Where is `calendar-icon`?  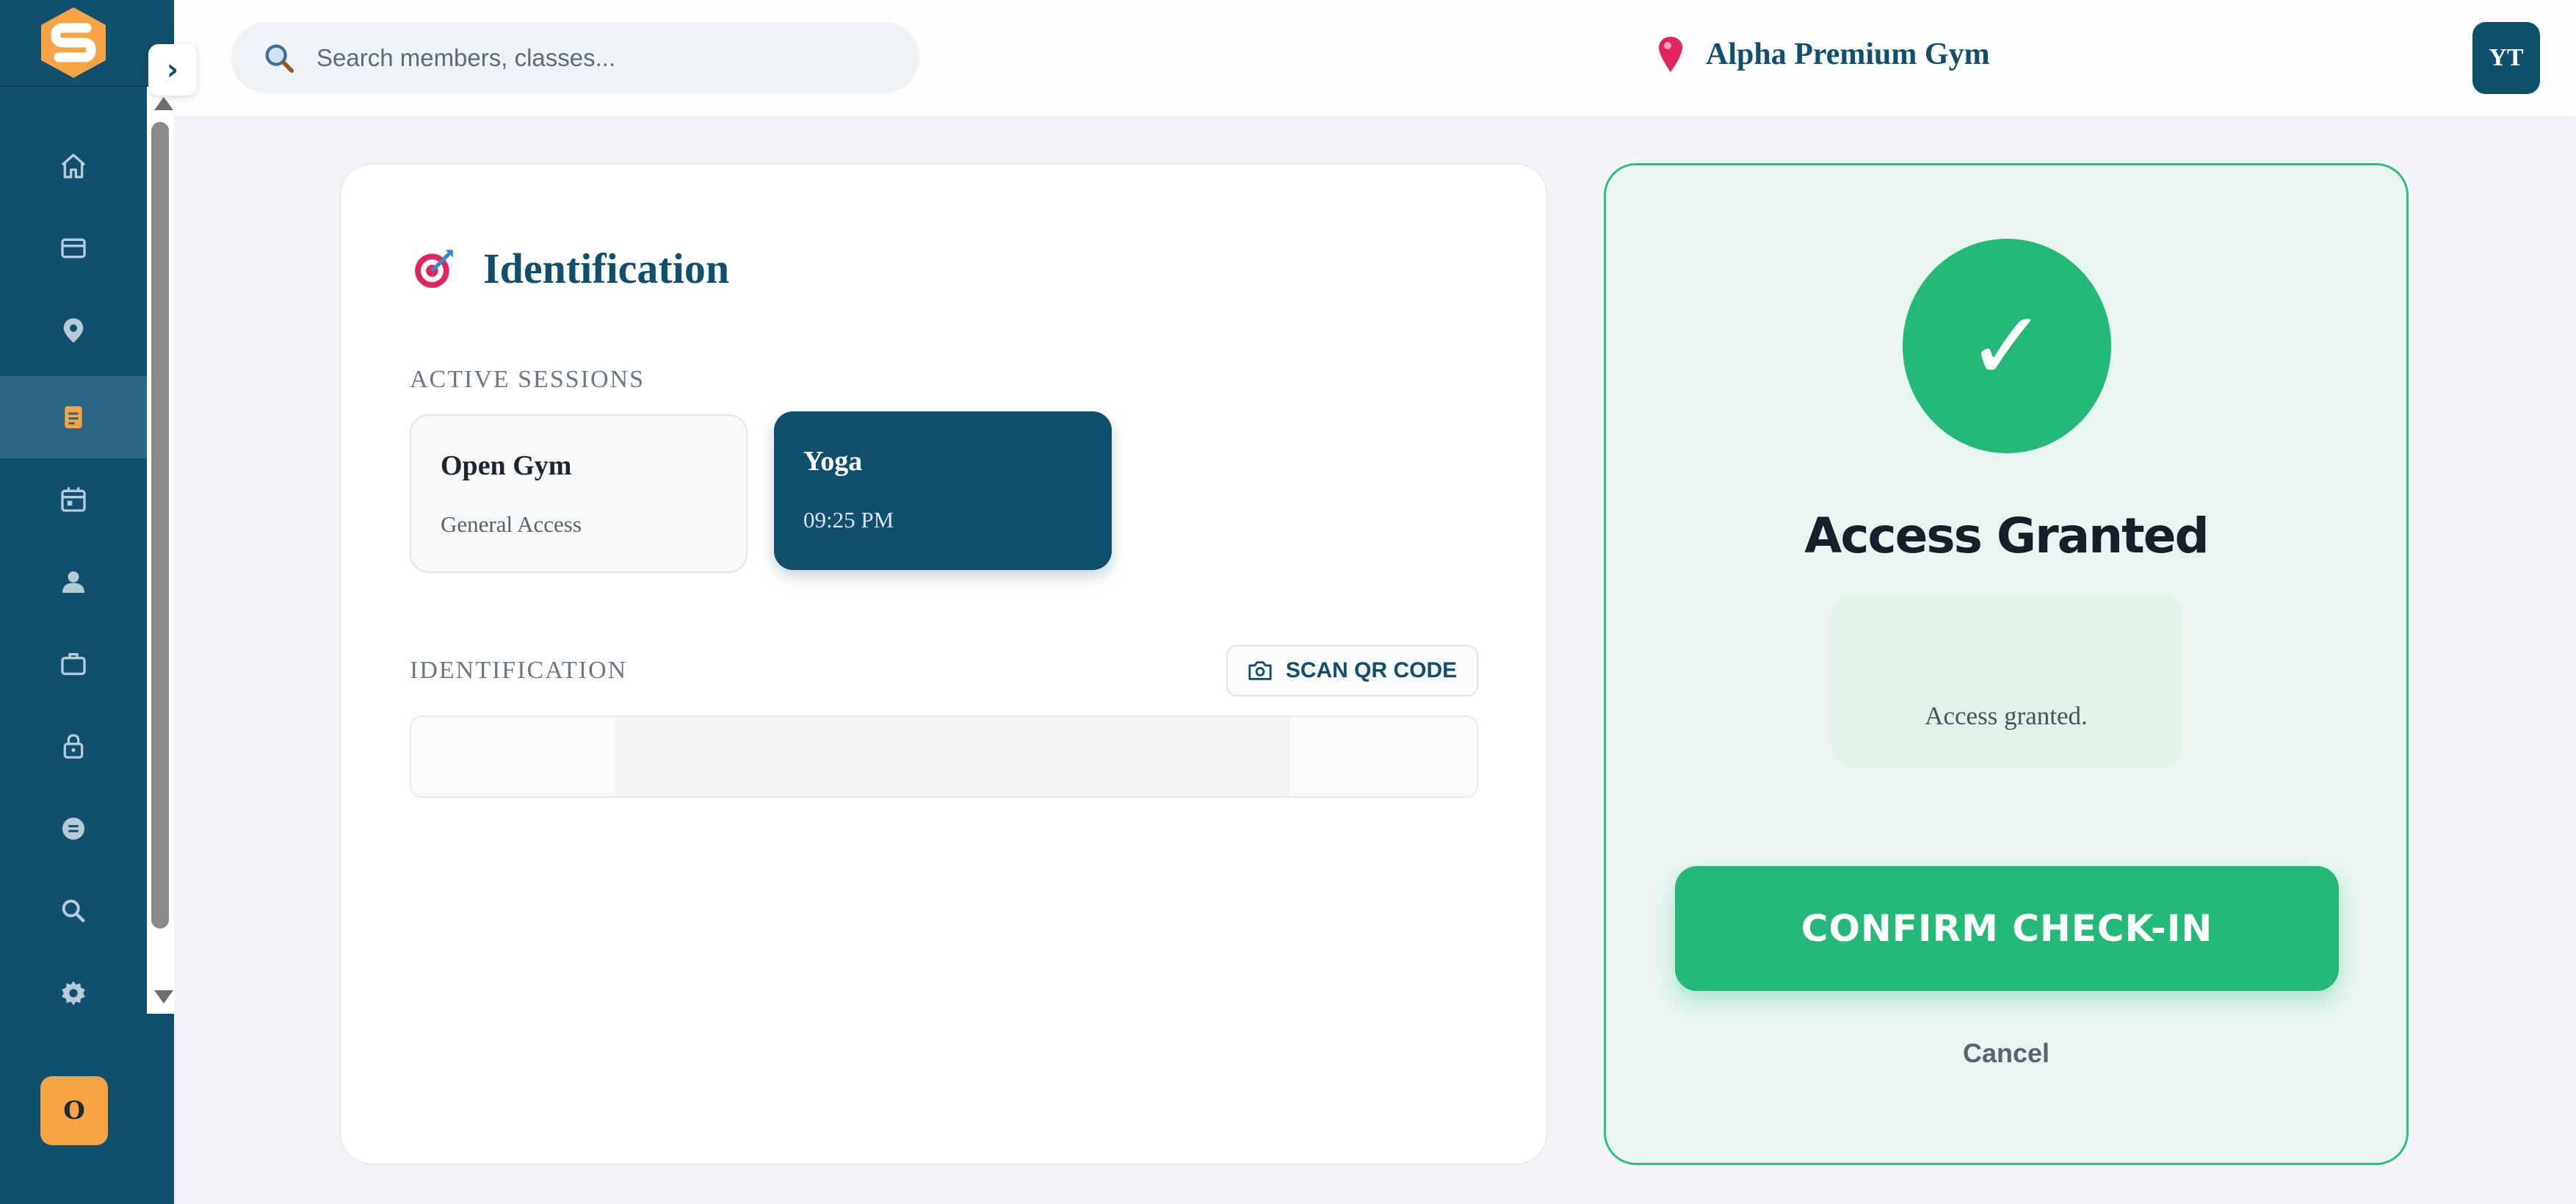
calendar-icon is located at coordinates (73, 499).